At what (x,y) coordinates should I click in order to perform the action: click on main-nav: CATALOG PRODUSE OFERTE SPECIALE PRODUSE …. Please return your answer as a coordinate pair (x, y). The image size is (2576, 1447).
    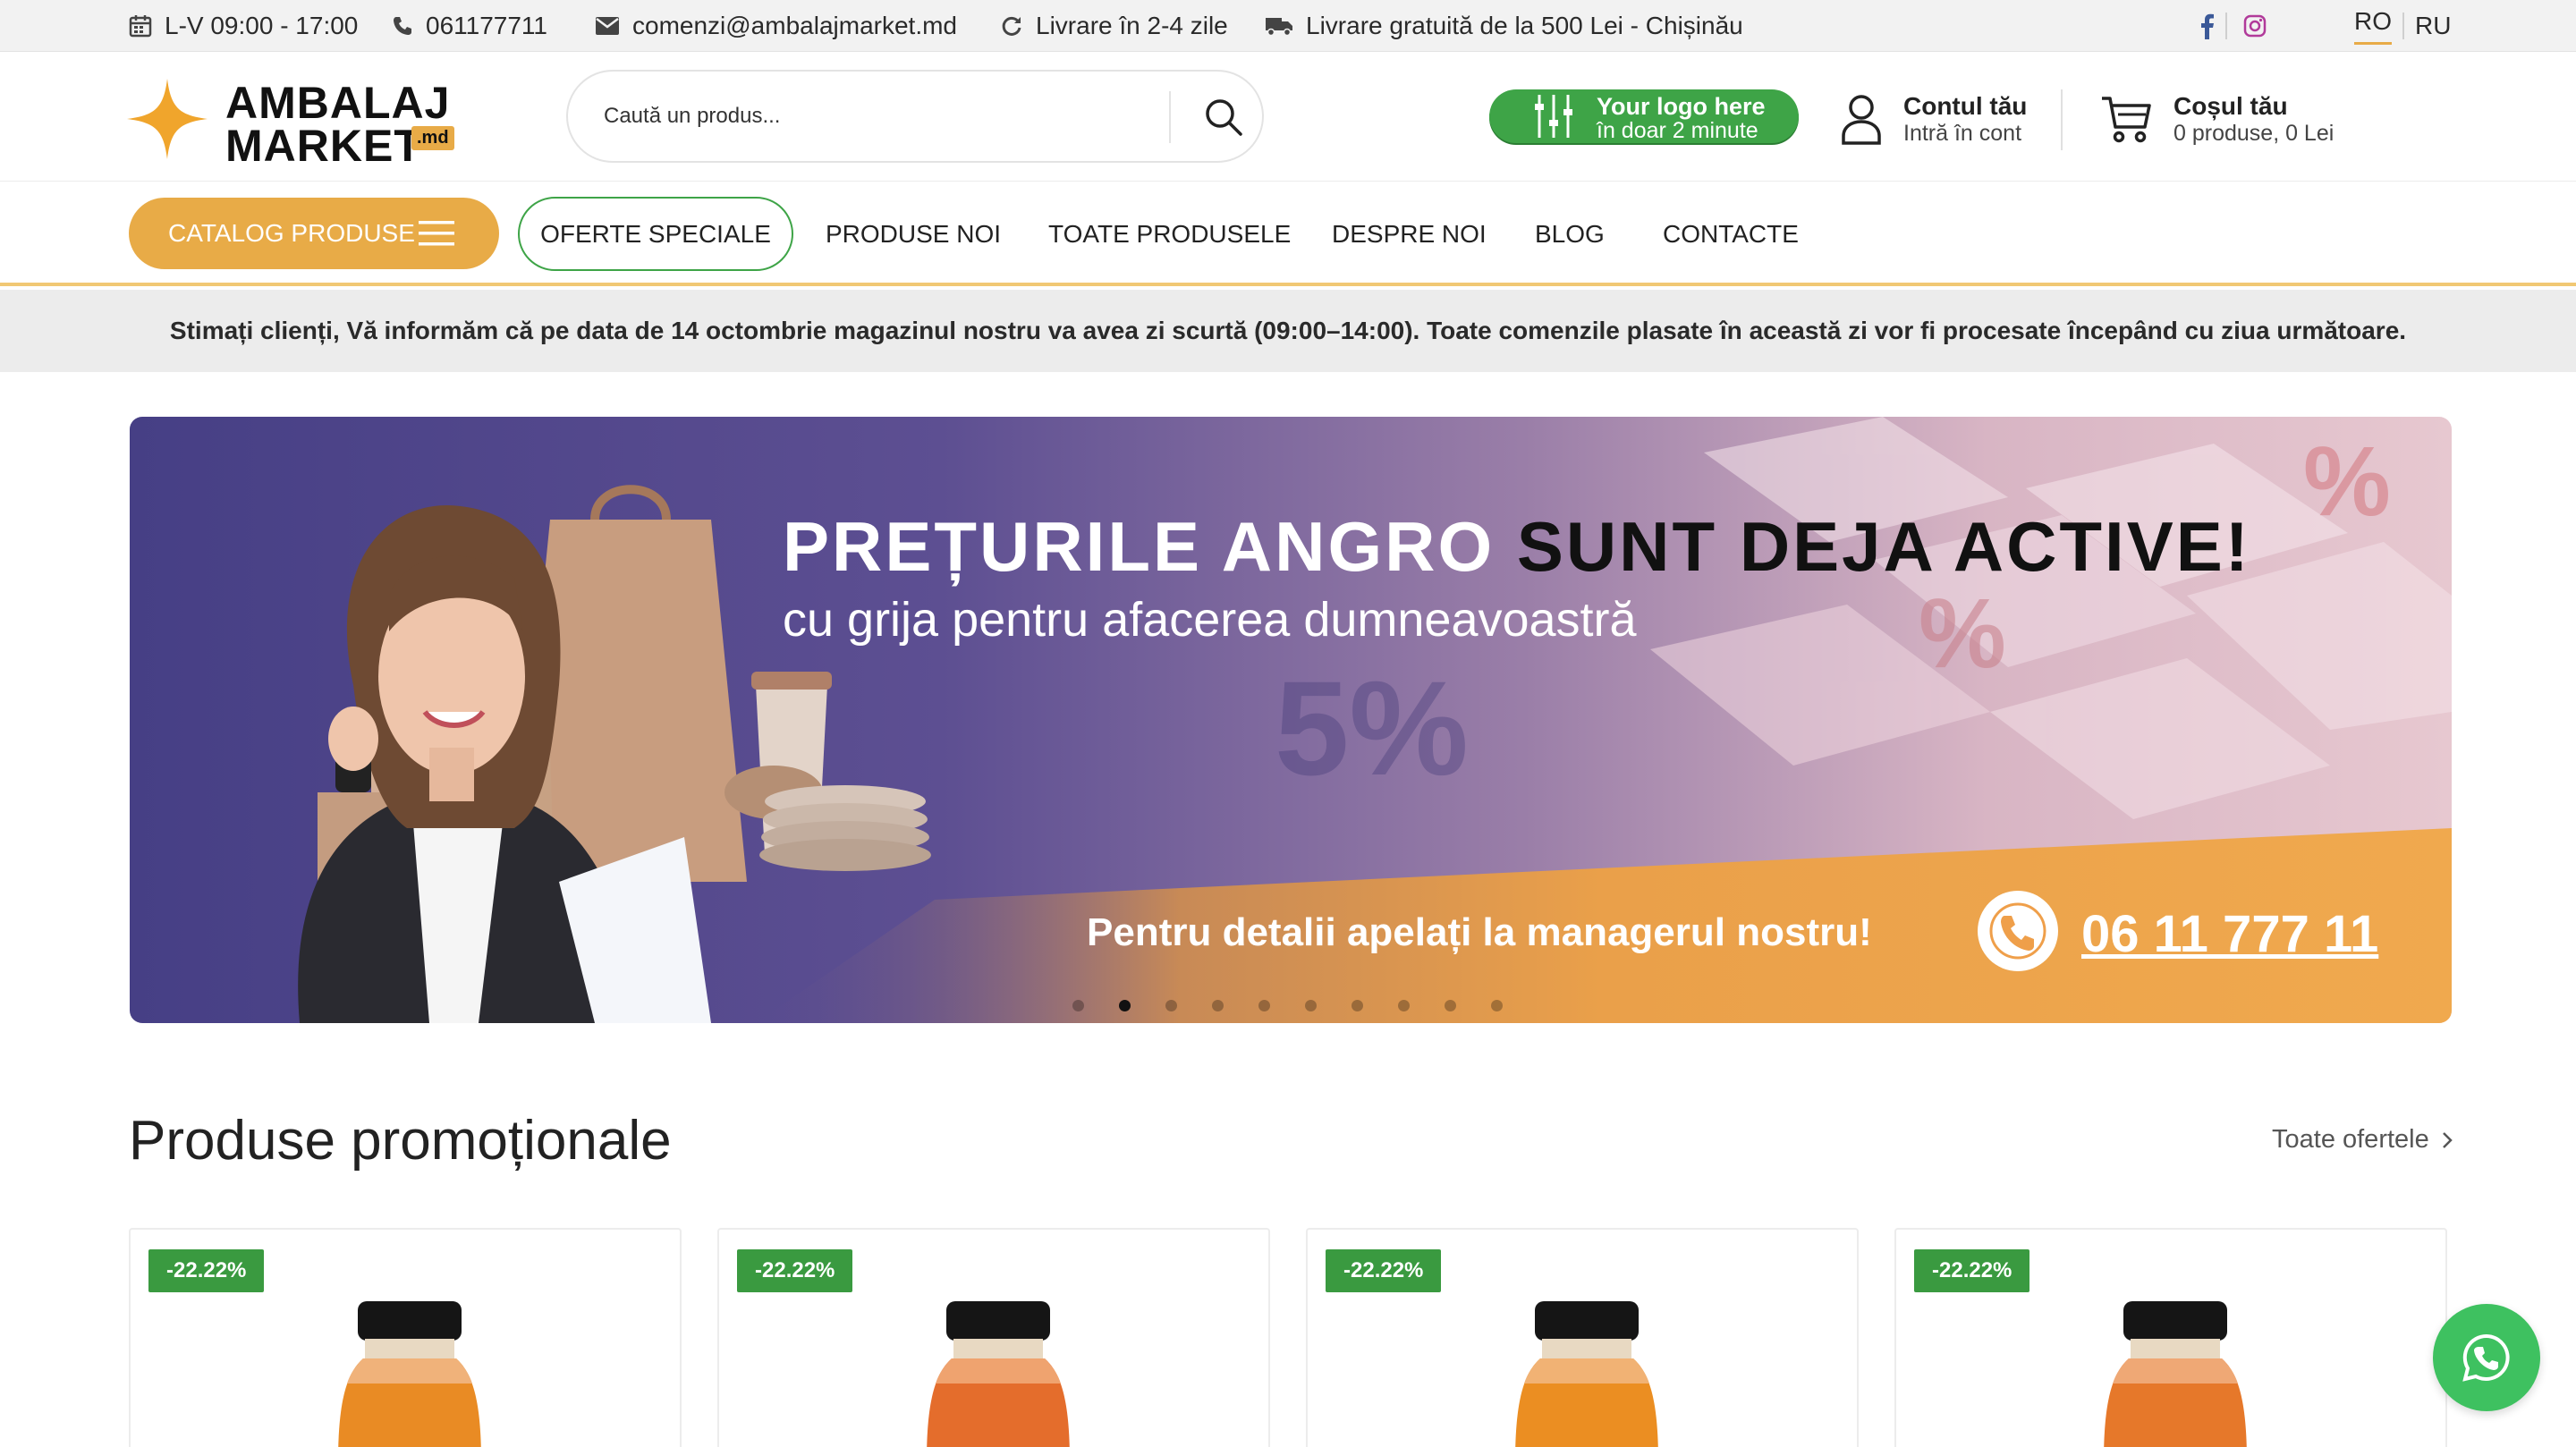
    Looking at the image, I should click on (1288, 234).